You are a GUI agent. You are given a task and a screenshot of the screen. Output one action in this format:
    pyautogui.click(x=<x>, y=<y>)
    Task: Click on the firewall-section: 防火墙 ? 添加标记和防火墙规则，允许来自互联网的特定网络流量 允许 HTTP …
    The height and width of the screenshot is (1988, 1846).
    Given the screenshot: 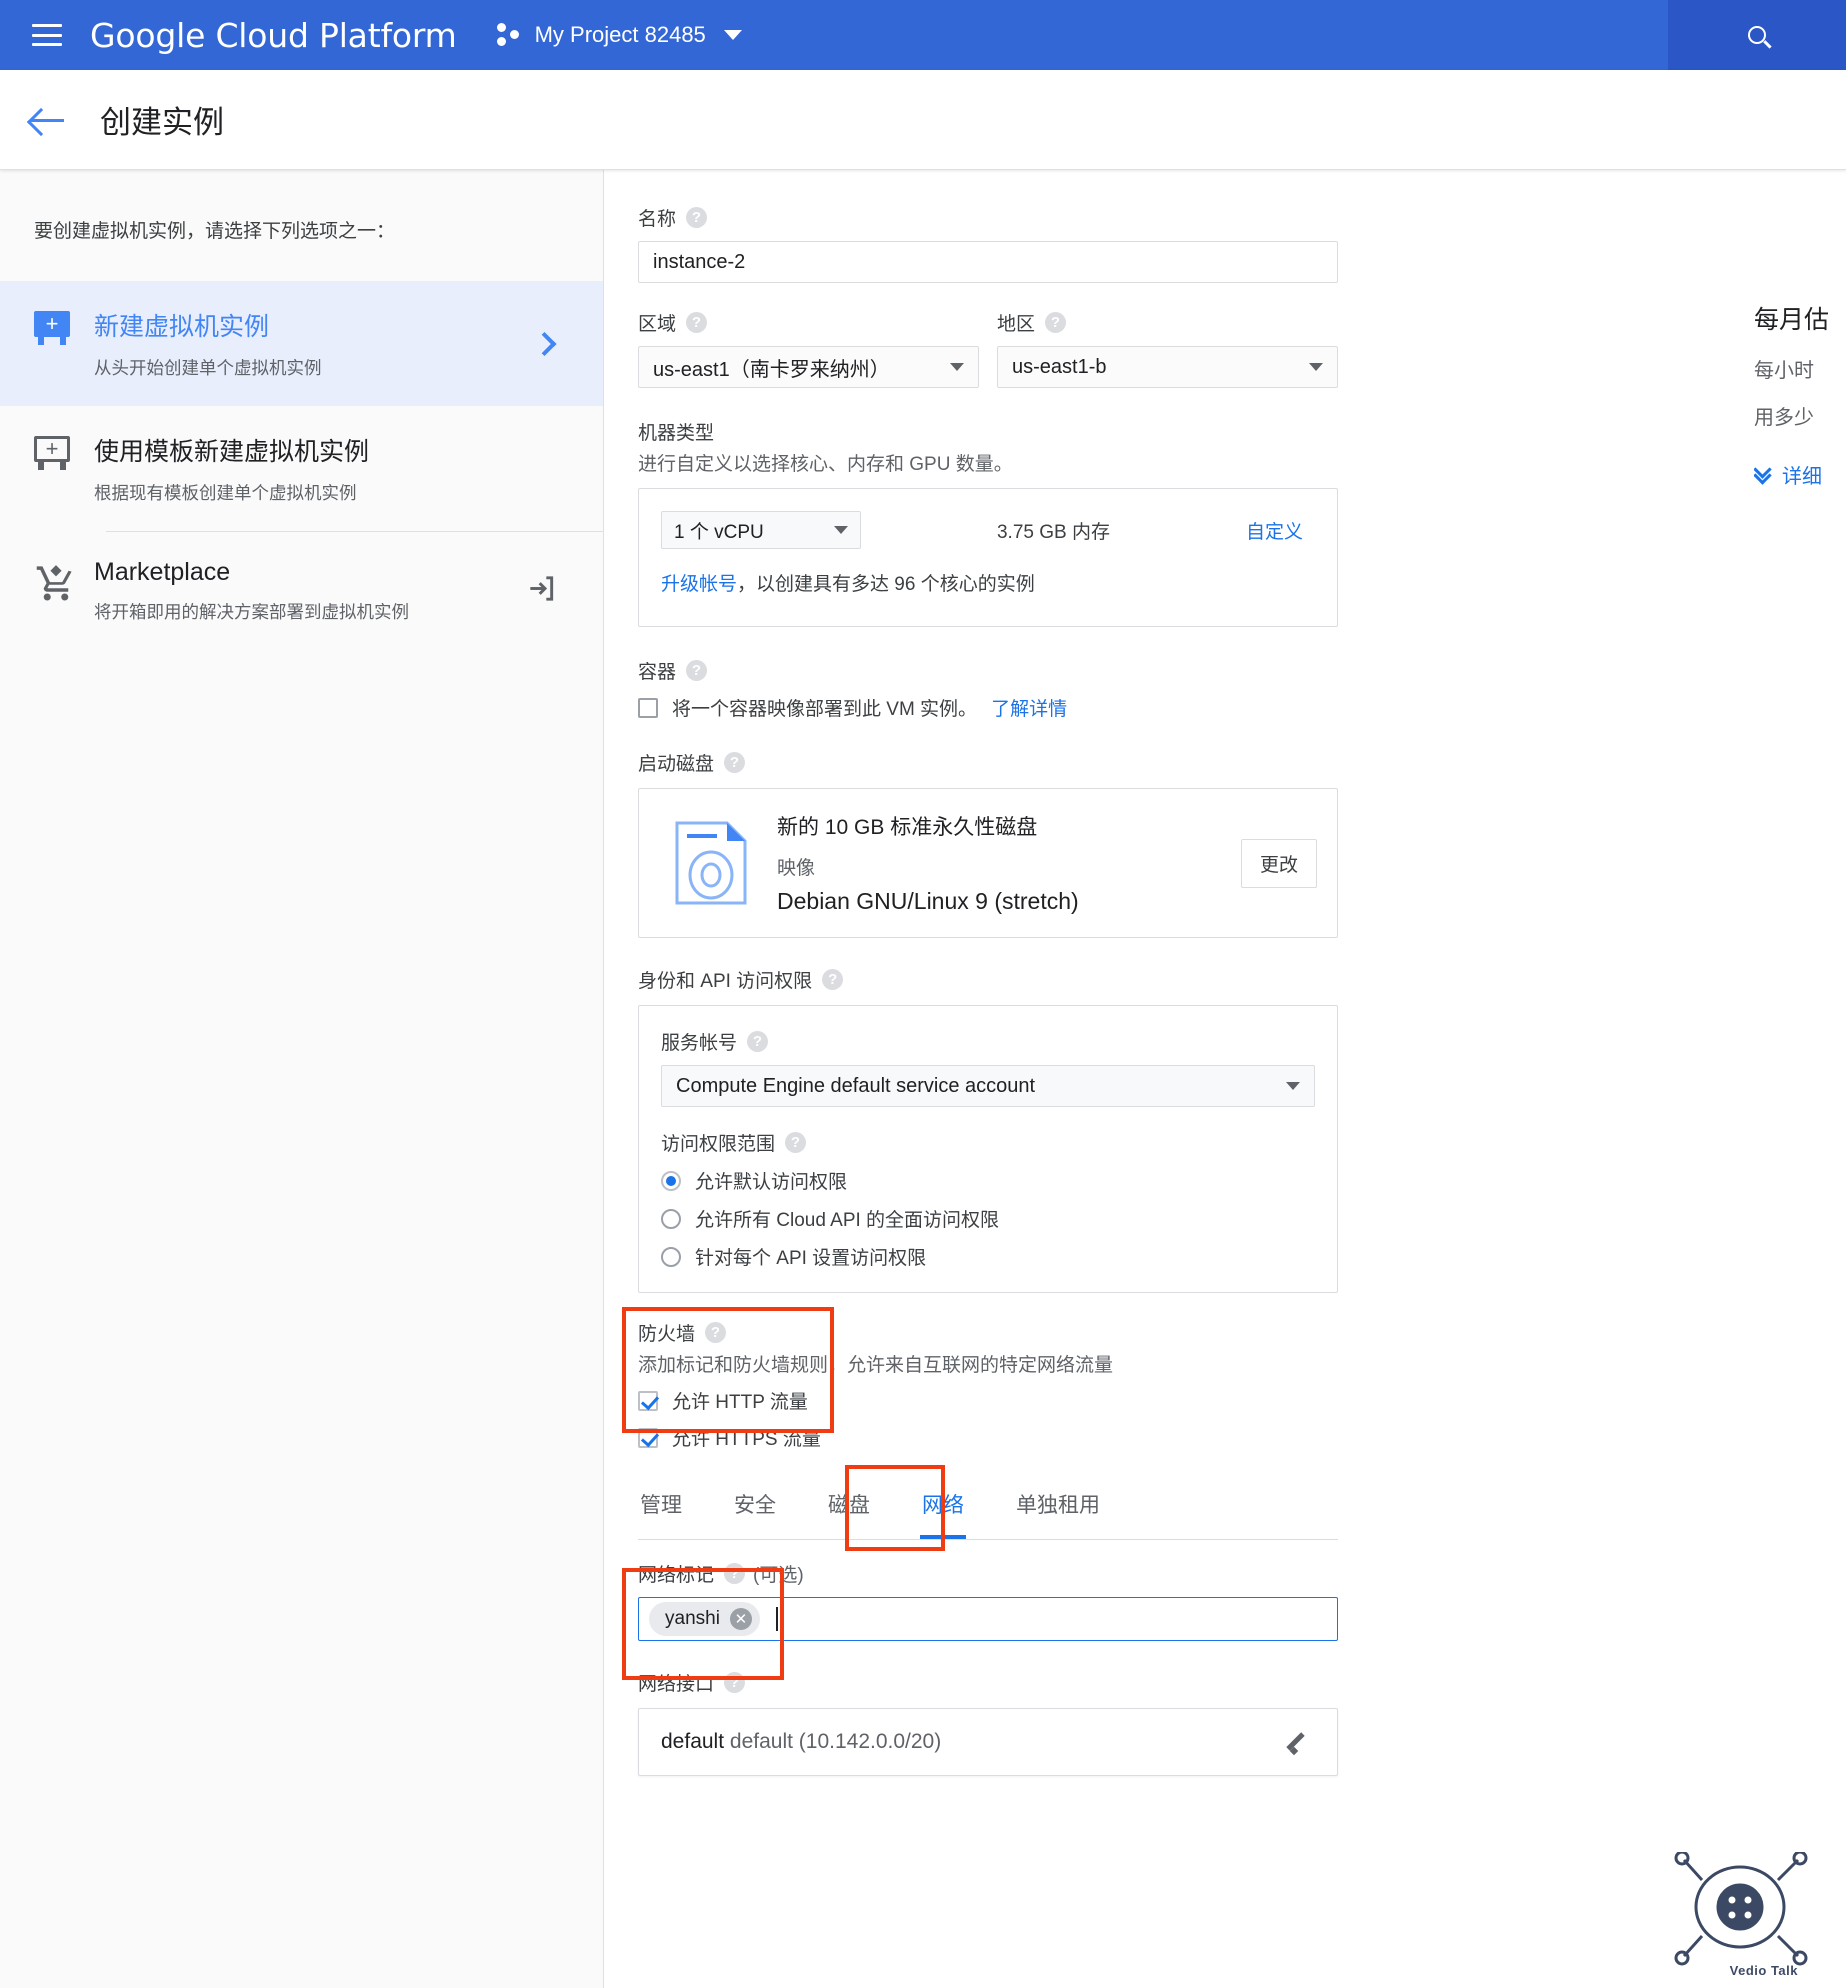 What is the action you would take?
    pyautogui.click(x=980, y=1379)
    